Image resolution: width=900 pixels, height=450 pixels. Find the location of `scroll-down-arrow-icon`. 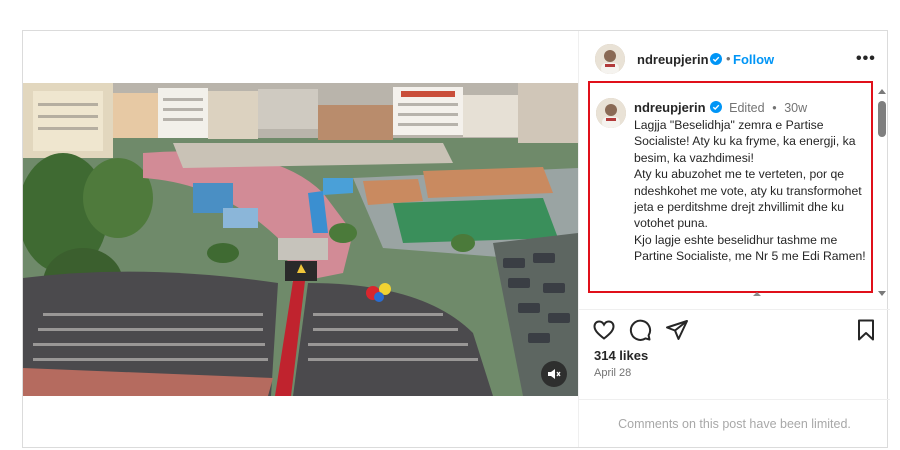

scroll-down-arrow-icon is located at coordinates (882, 293).